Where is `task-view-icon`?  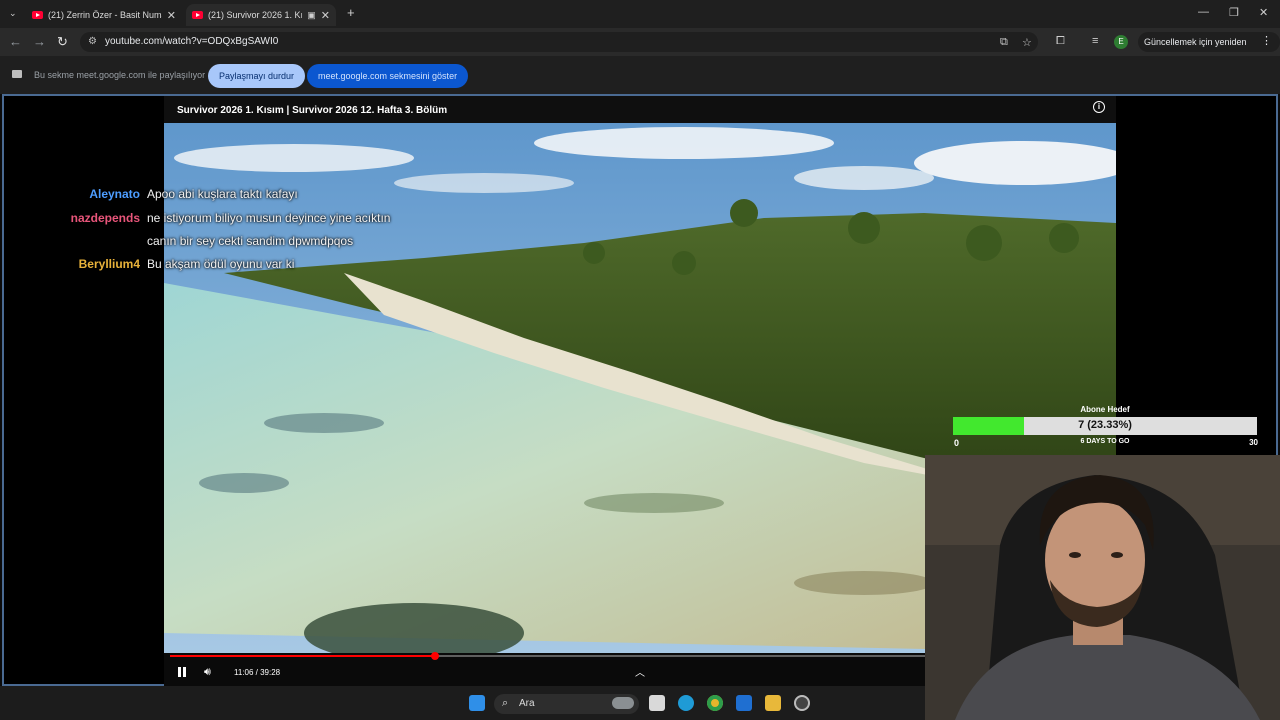 task-view-icon is located at coordinates (657, 703).